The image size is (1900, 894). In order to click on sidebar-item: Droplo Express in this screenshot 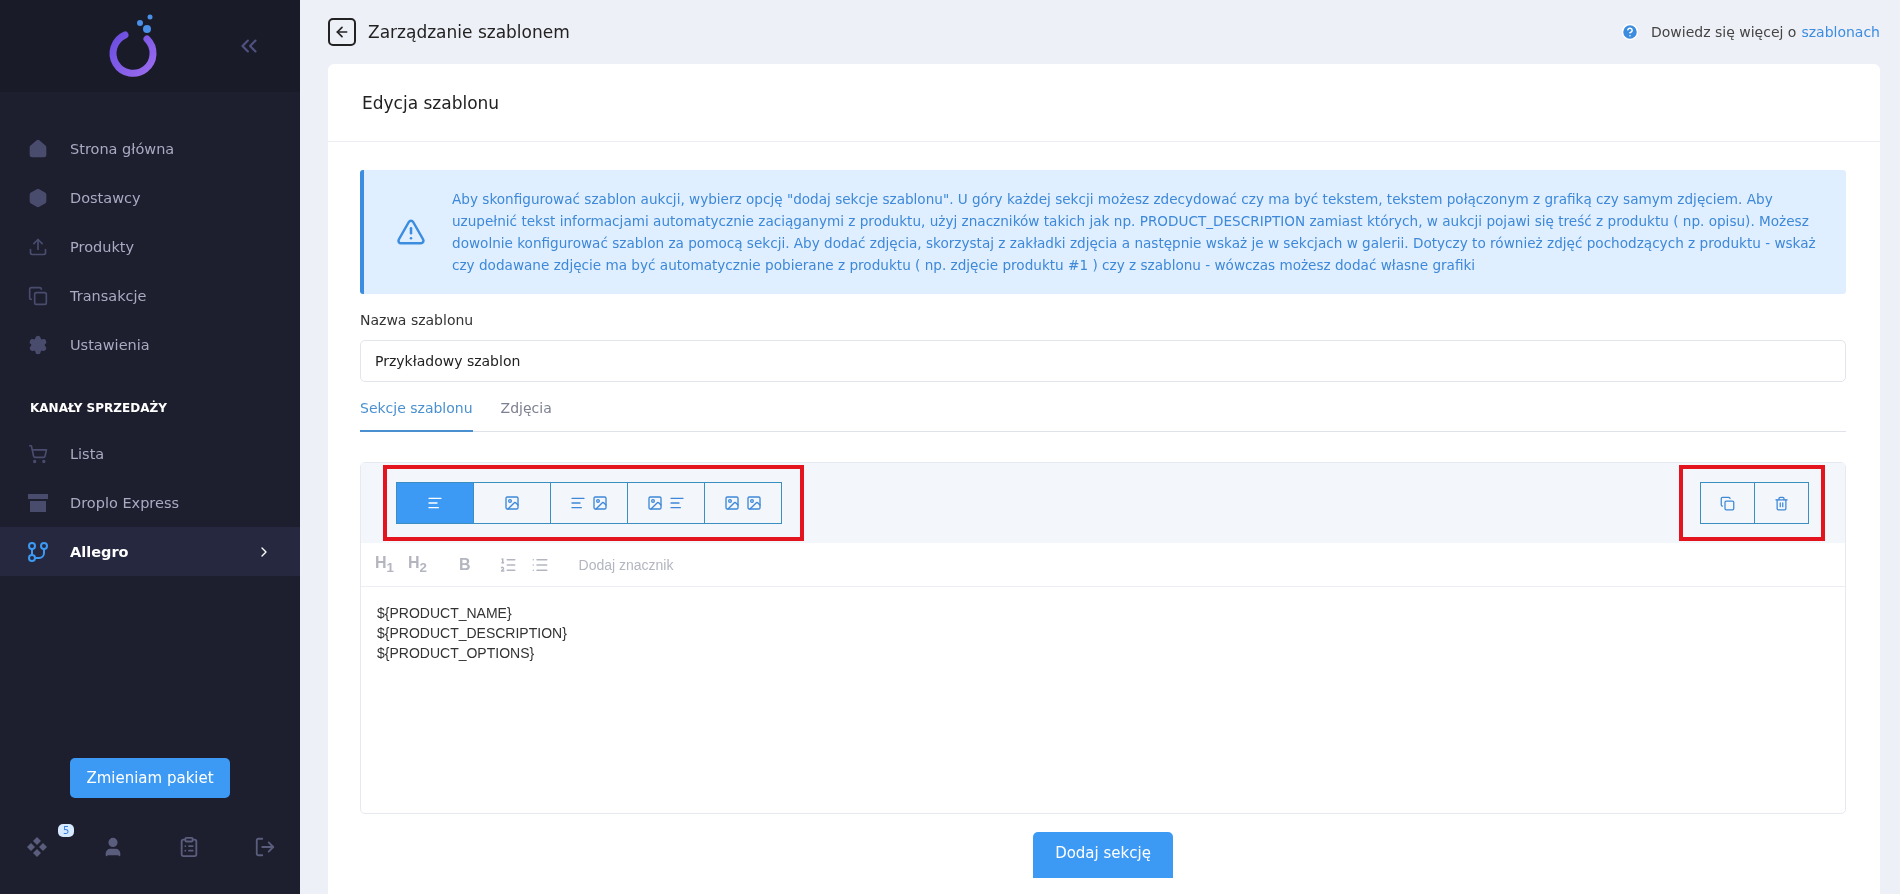, I will do `click(150, 502)`.